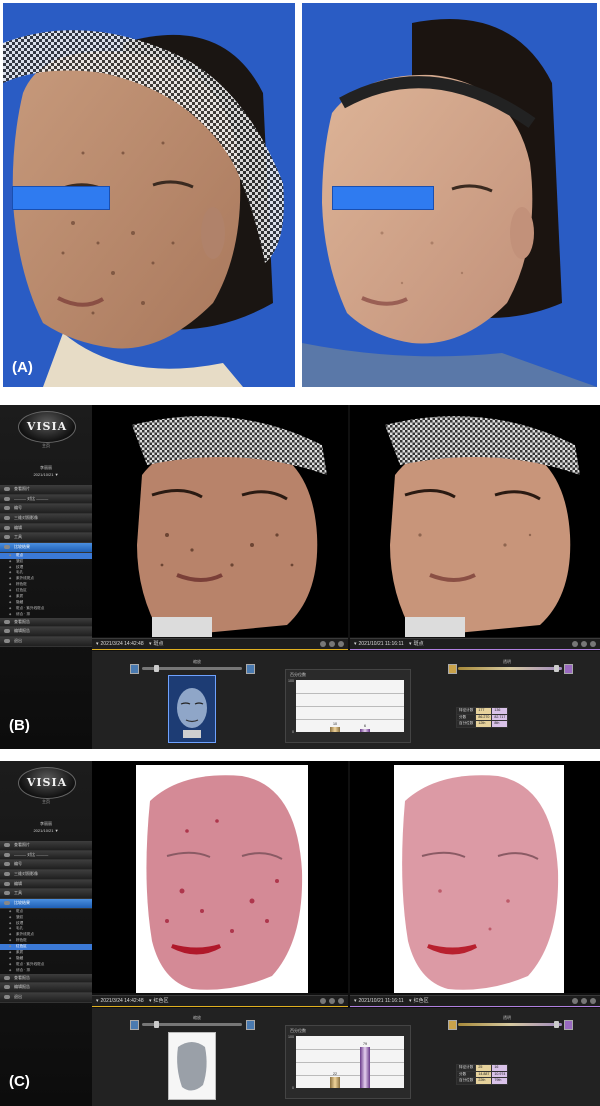  Describe the element at coordinates (7, 640) in the screenshot. I see `exit-icon` at that location.